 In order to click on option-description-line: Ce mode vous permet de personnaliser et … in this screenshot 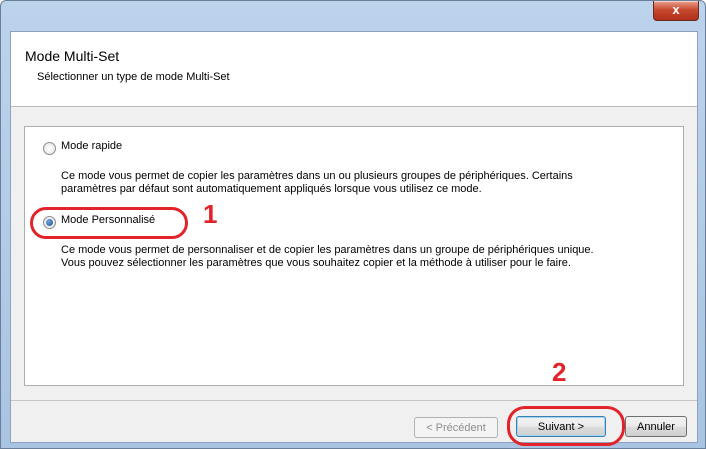, I will do `click(327, 250)`.